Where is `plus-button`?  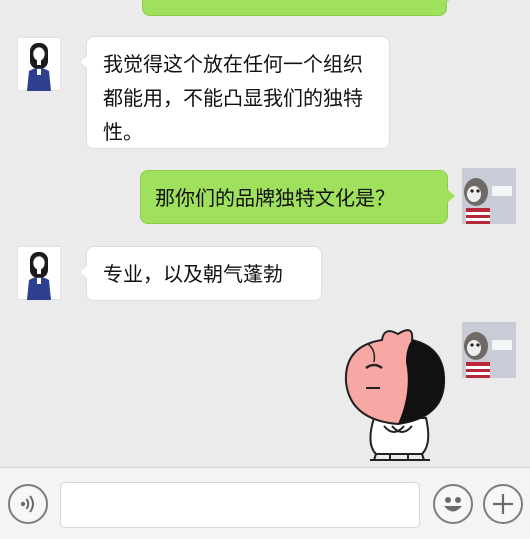
plus-button is located at coordinates (503, 504).